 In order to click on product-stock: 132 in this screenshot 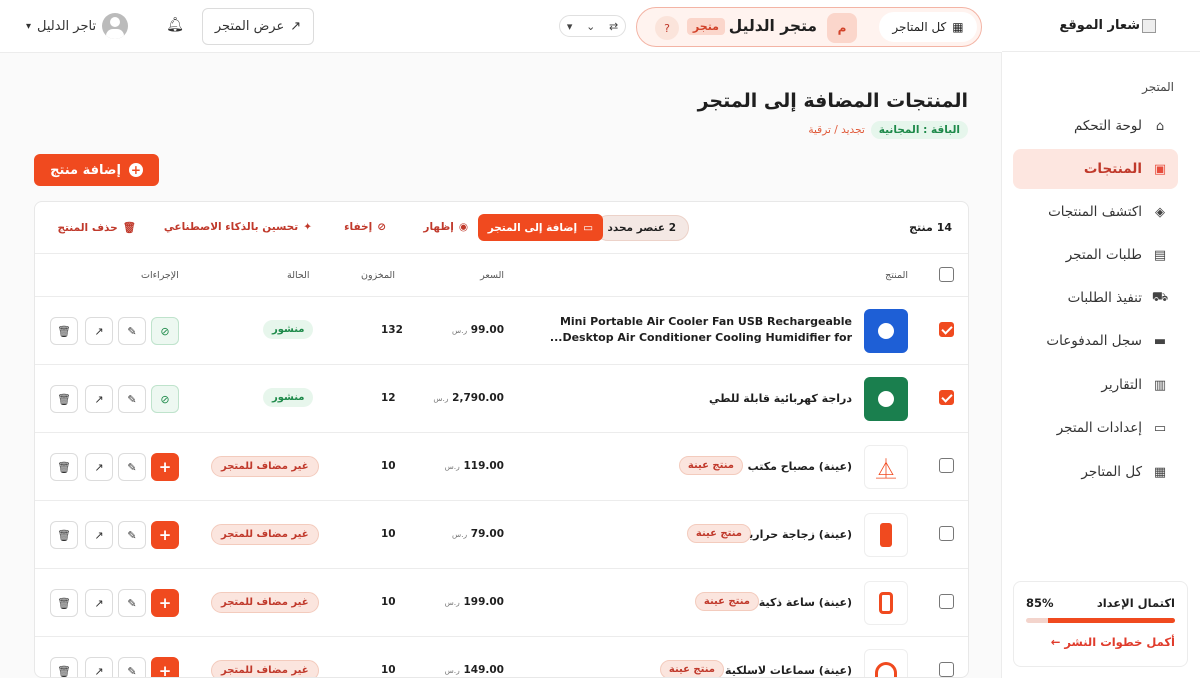, I will do `click(392, 330)`.